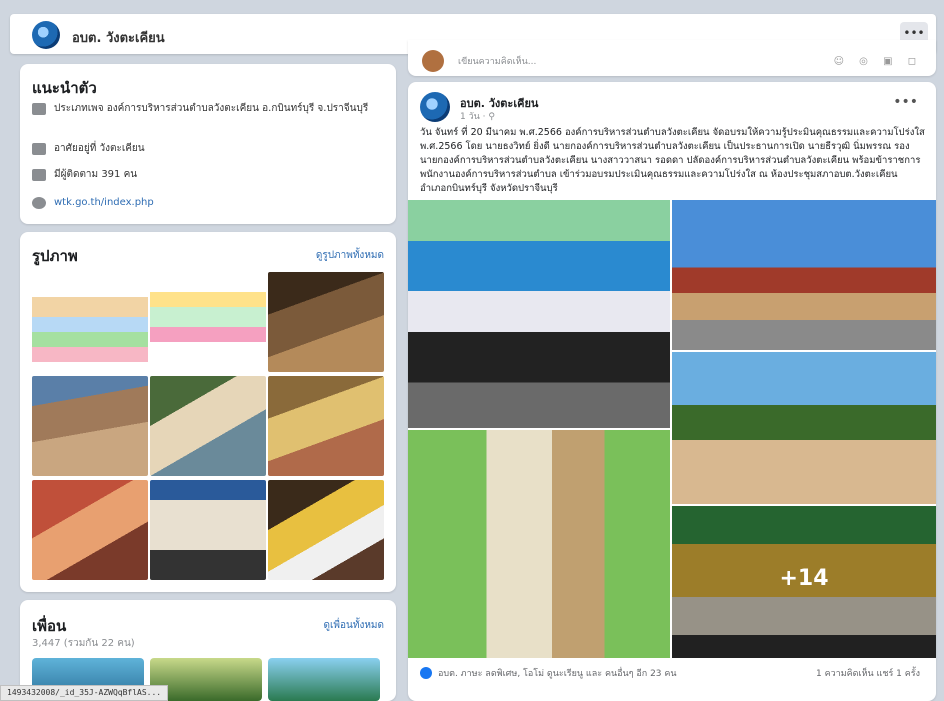  I want to click on more-photos-count: +14, so click(804, 578).